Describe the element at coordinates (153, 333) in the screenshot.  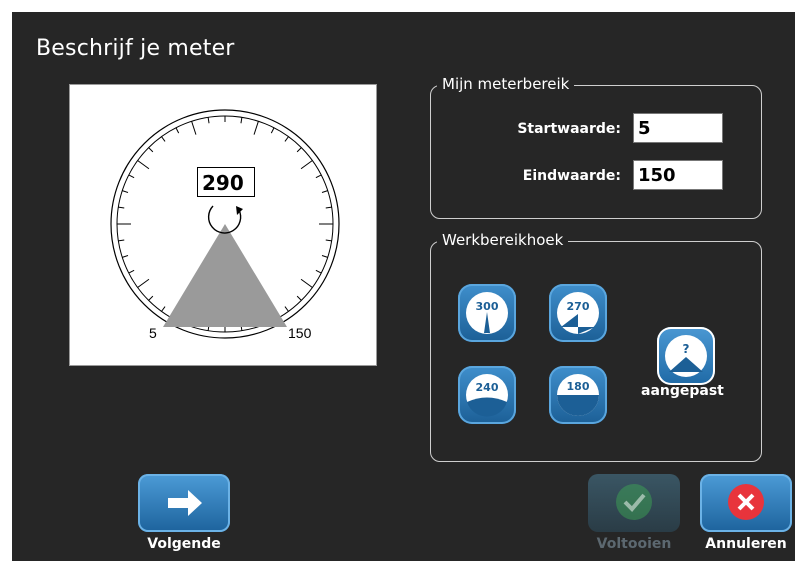
I see `gauge-start-label: 5` at that location.